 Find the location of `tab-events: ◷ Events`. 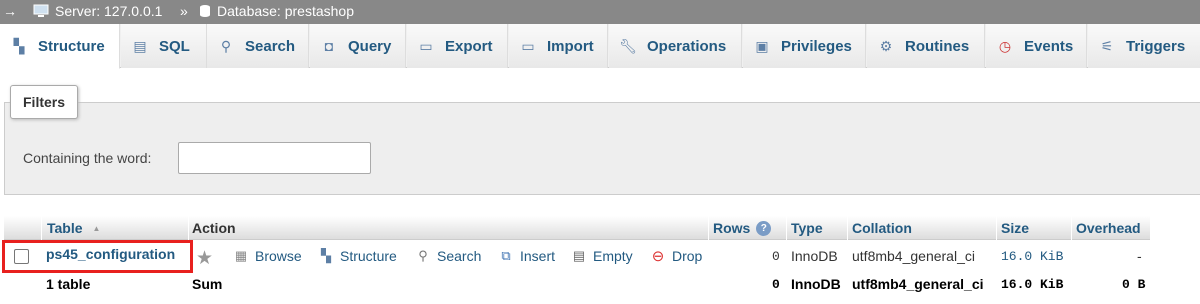

tab-events: ◷ Events is located at coordinates (1036, 46).